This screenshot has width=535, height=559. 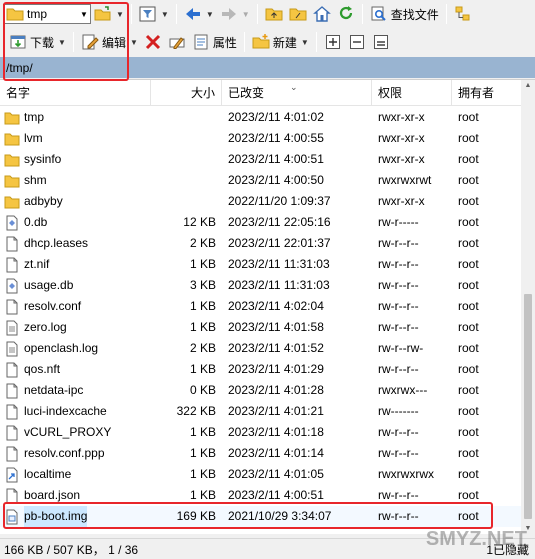 What do you see at coordinates (196, 516) in the screenshot?
I see `file-size: 169 KB` at bounding box center [196, 516].